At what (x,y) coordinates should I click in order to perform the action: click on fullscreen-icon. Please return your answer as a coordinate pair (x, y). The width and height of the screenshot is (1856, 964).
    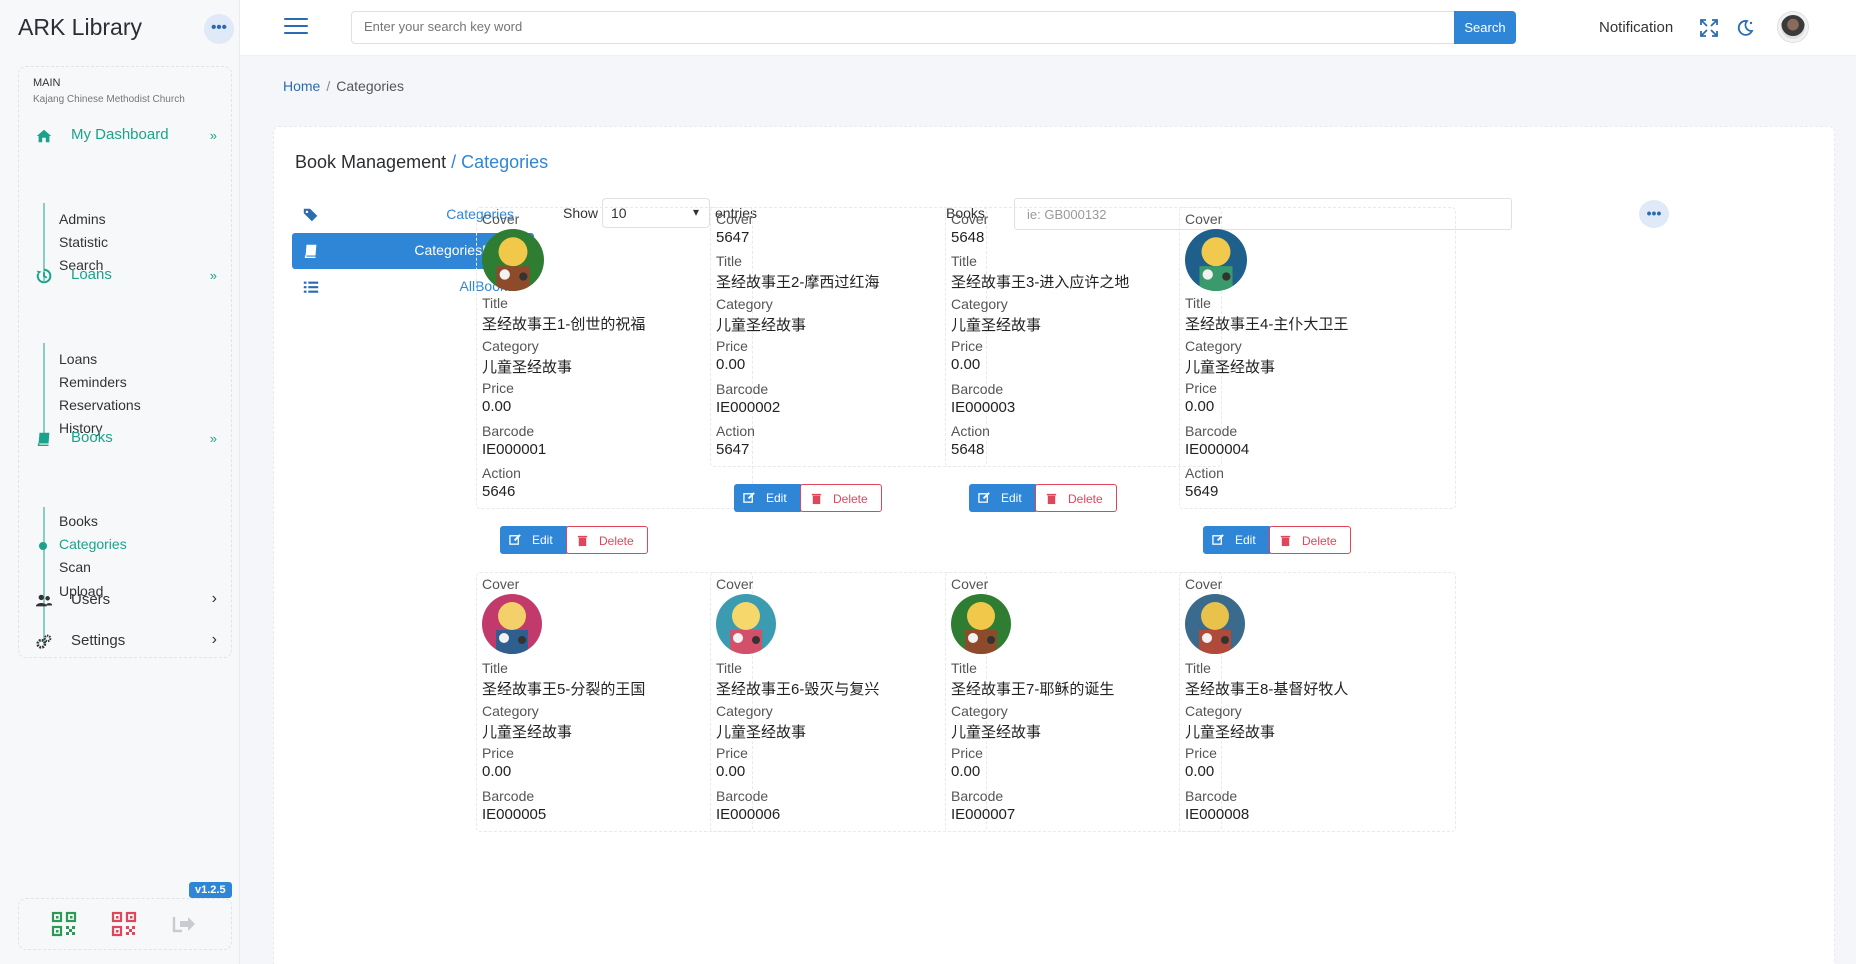
    Looking at the image, I should click on (1709, 28).